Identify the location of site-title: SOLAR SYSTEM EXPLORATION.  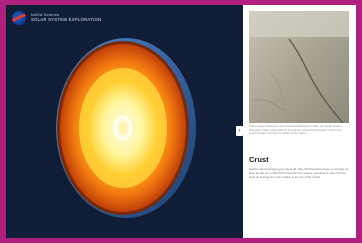
(66, 20).